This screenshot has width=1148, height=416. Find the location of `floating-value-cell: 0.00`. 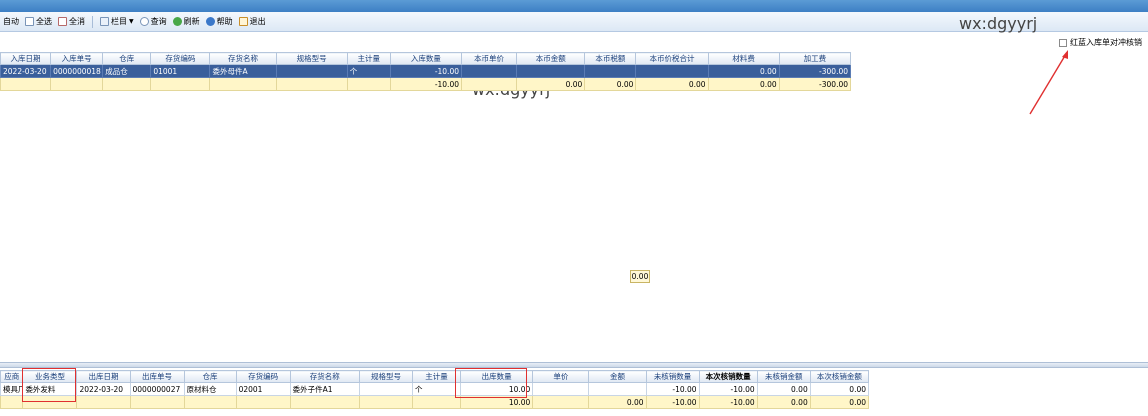

floating-value-cell: 0.00 is located at coordinates (640, 276).